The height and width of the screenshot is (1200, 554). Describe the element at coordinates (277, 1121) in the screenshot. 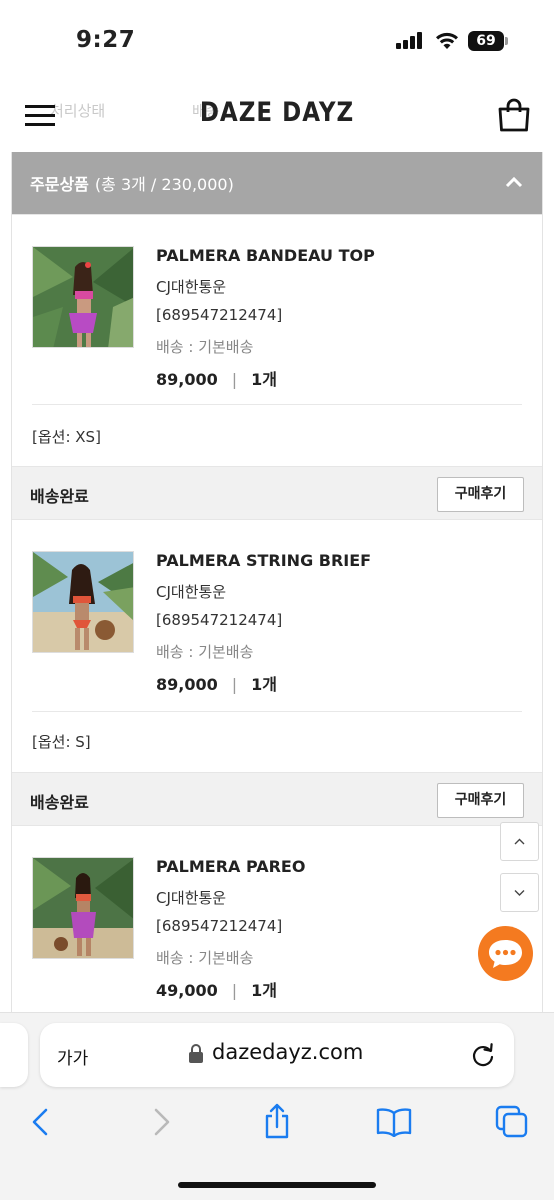

I see `share-icon` at that location.